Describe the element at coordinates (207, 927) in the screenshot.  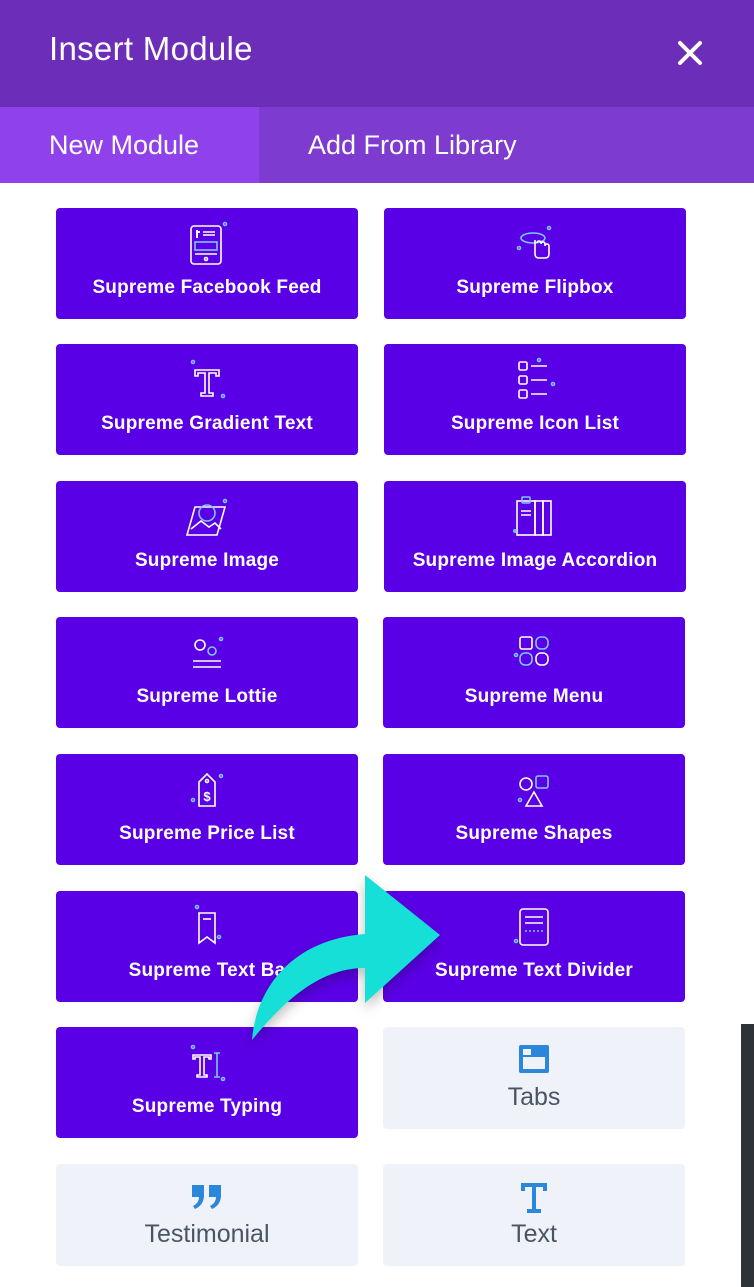
I see `text-badge-icon` at that location.